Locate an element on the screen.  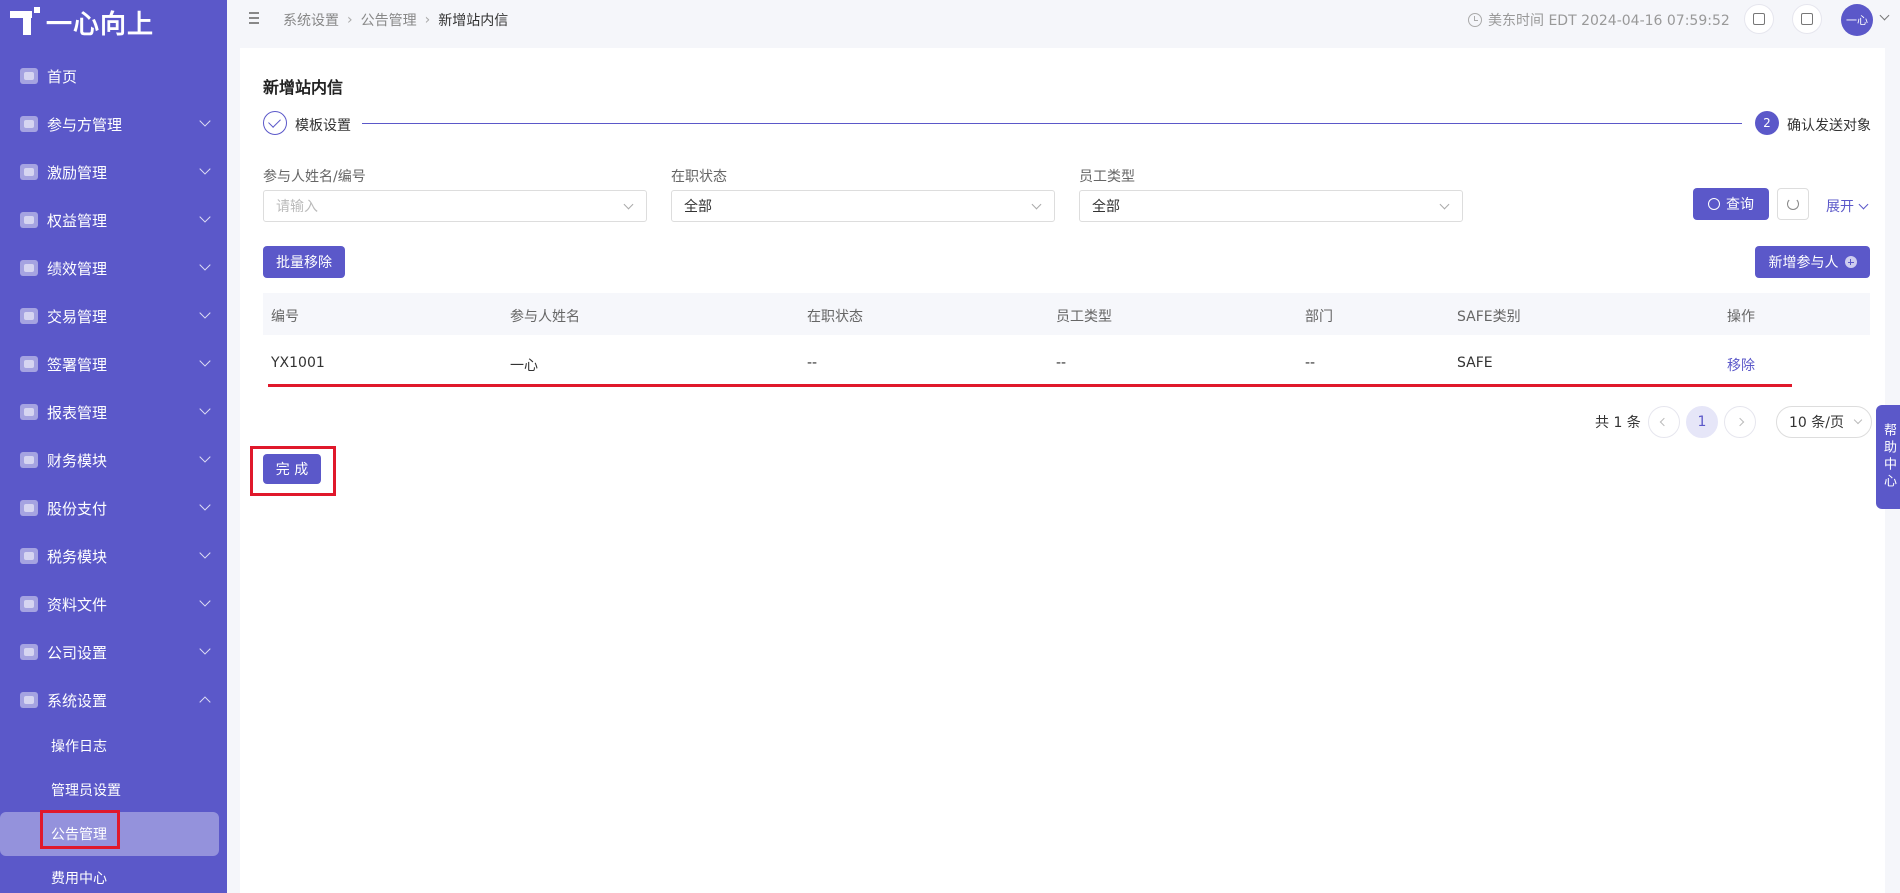
pagination-page-1: 1 is located at coordinates (1702, 422).